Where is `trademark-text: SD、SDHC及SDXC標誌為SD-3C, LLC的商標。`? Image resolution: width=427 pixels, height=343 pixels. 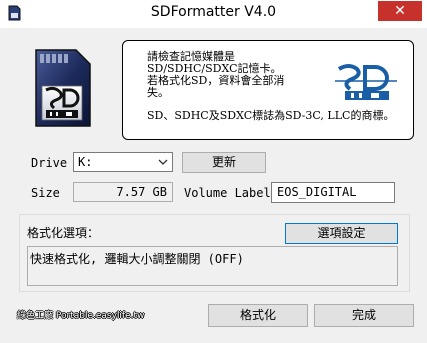 trademark-text: SD、SDHC及SDXC標誌為SD-3C, LLC的商標。 is located at coordinates (271, 115).